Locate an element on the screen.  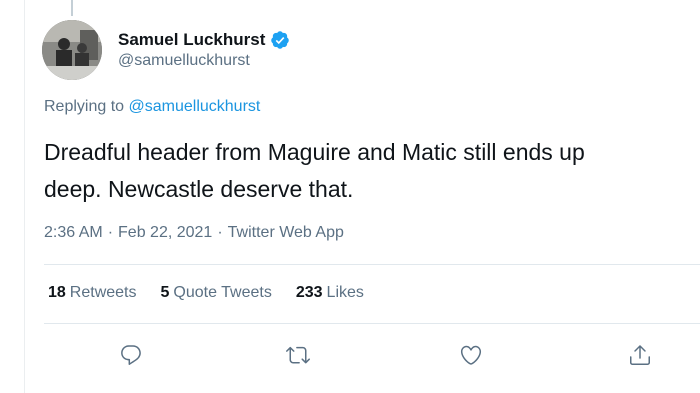
retweets-label: Retweets is located at coordinates (103, 292).